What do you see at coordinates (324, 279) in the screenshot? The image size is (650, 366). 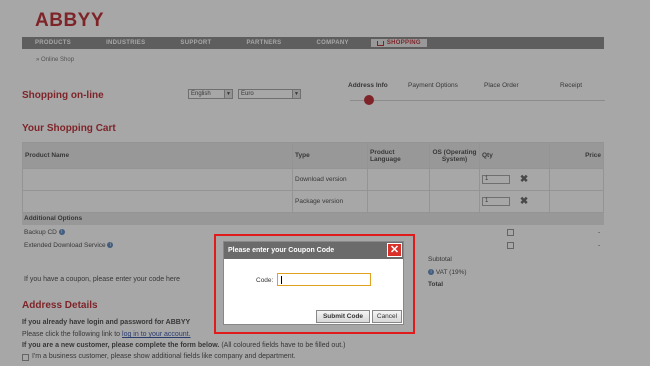 I see `coupon-code-input` at bounding box center [324, 279].